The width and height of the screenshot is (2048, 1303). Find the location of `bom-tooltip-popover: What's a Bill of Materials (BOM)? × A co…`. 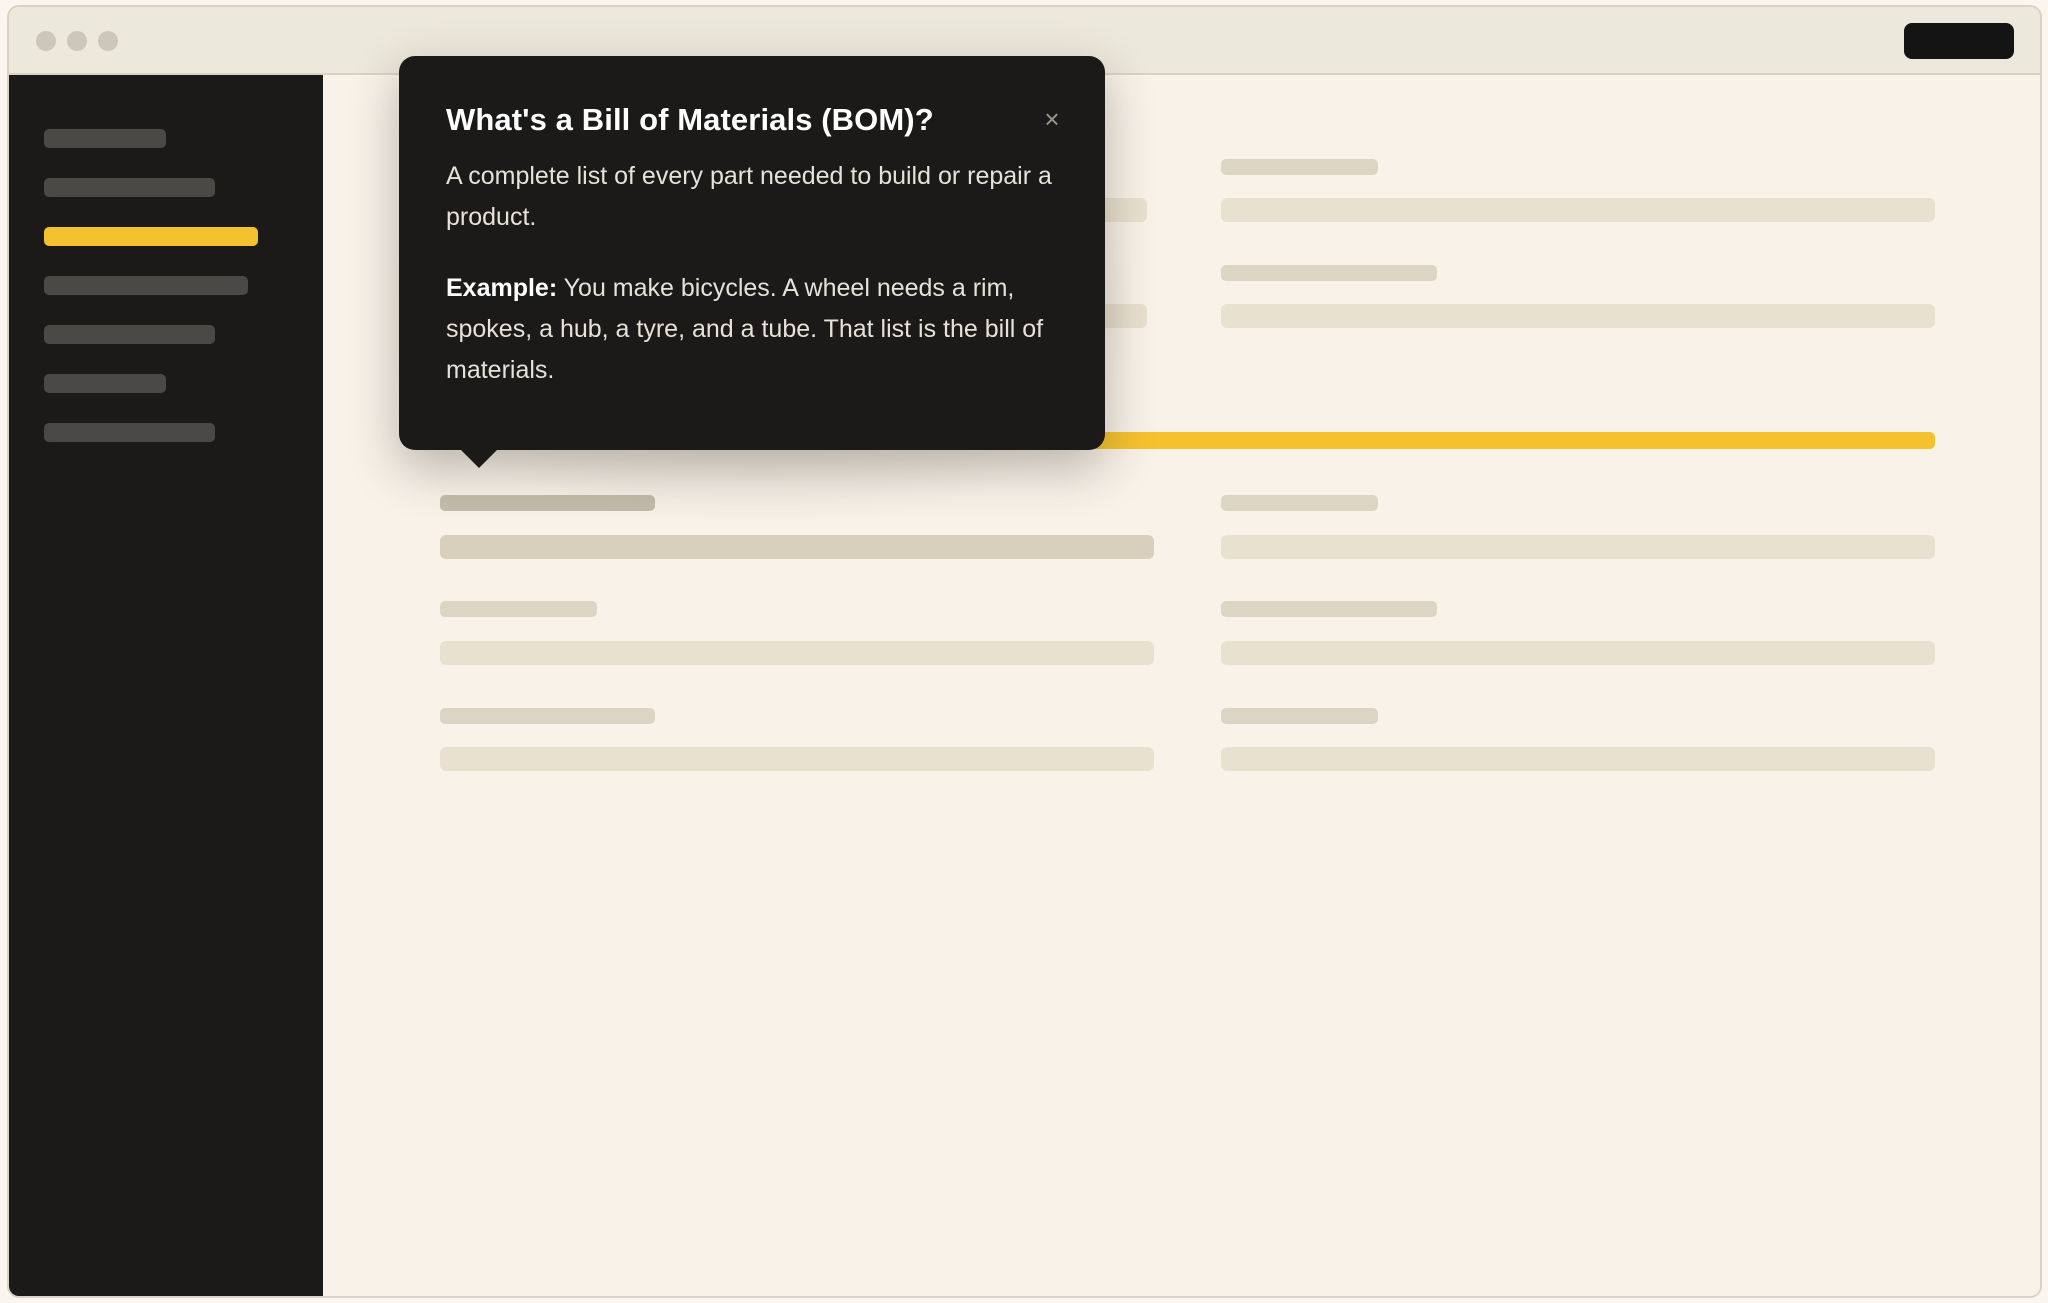

bom-tooltip-popover: What's a Bill of Materials (BOM)? × A co… is located at coordinates (752, 262).